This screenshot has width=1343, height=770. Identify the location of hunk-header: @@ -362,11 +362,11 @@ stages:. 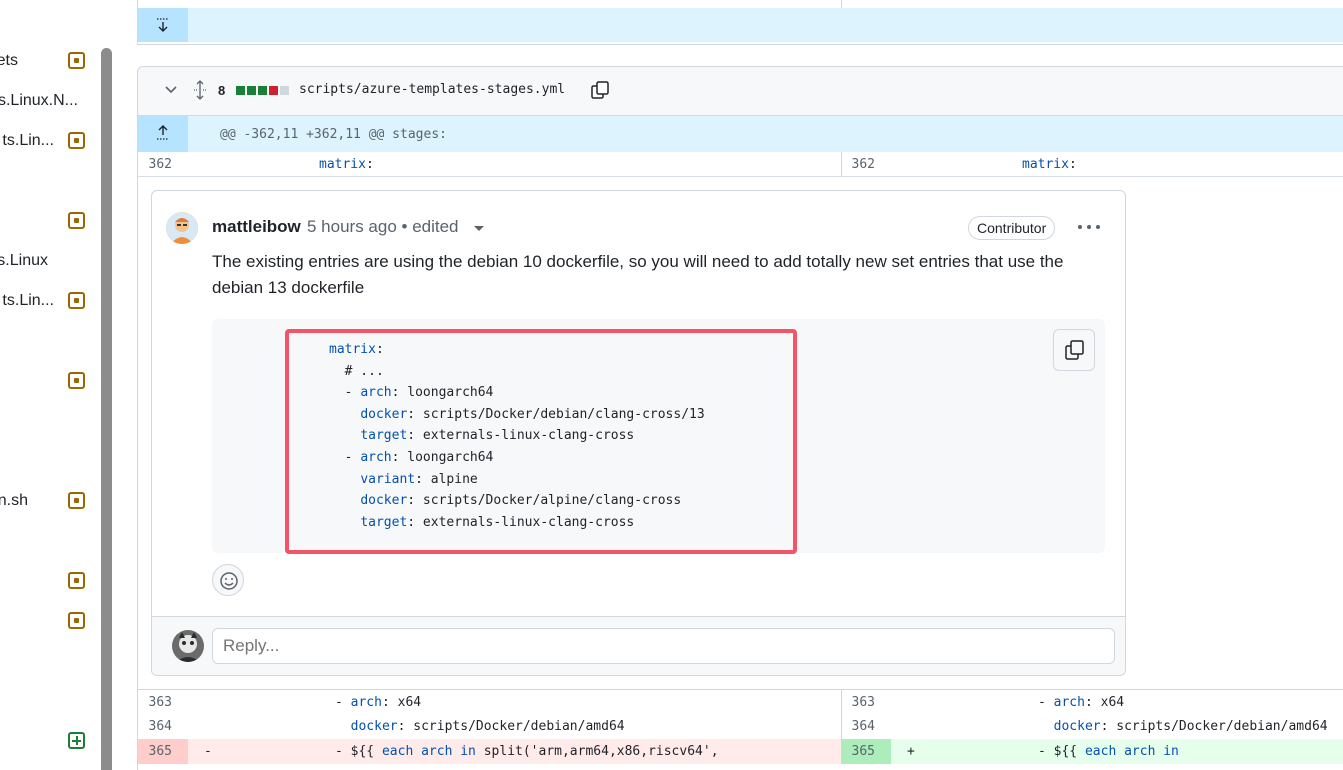
(740, 134).